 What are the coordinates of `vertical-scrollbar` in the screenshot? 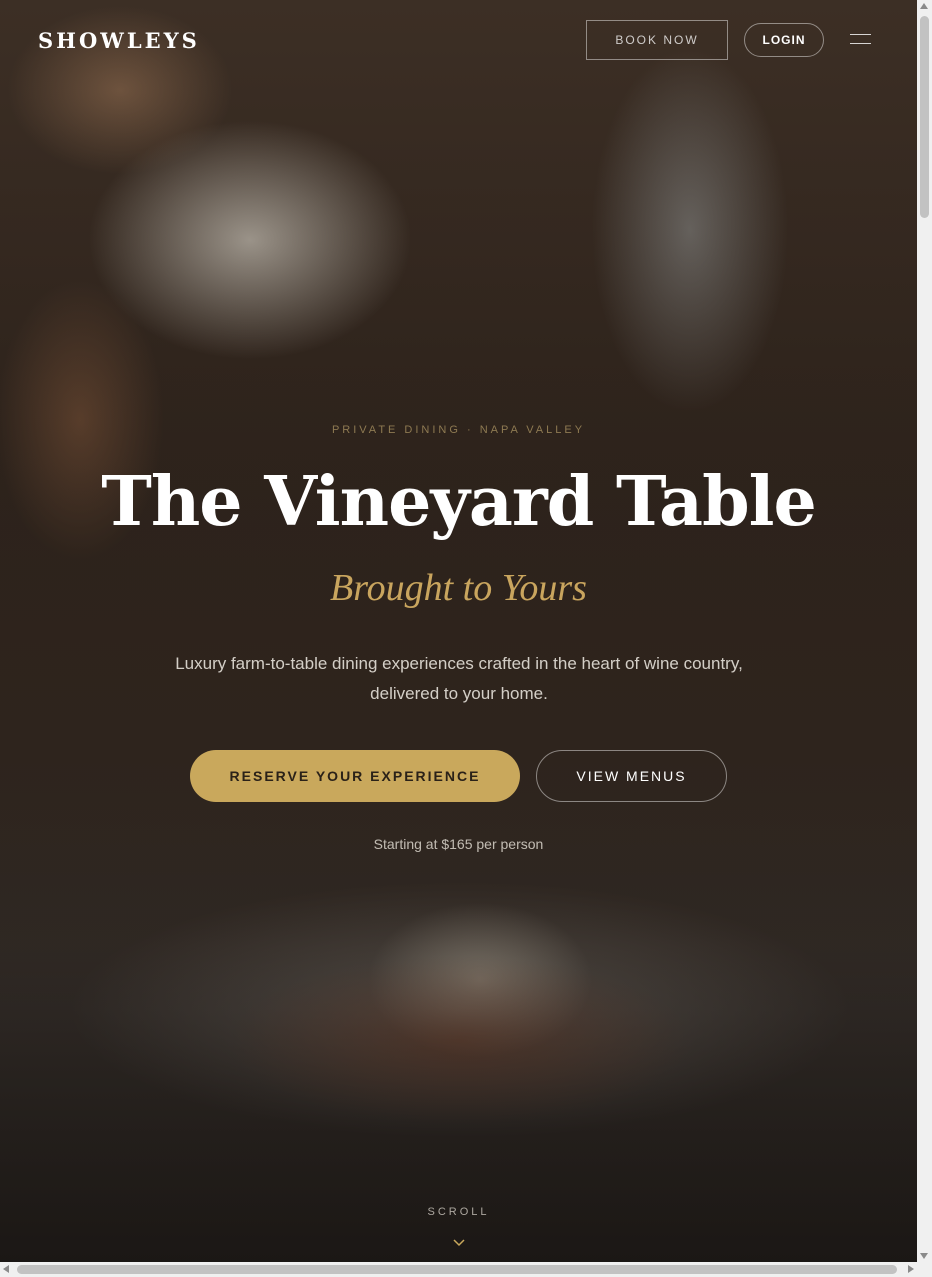 It's located at (924, 631).